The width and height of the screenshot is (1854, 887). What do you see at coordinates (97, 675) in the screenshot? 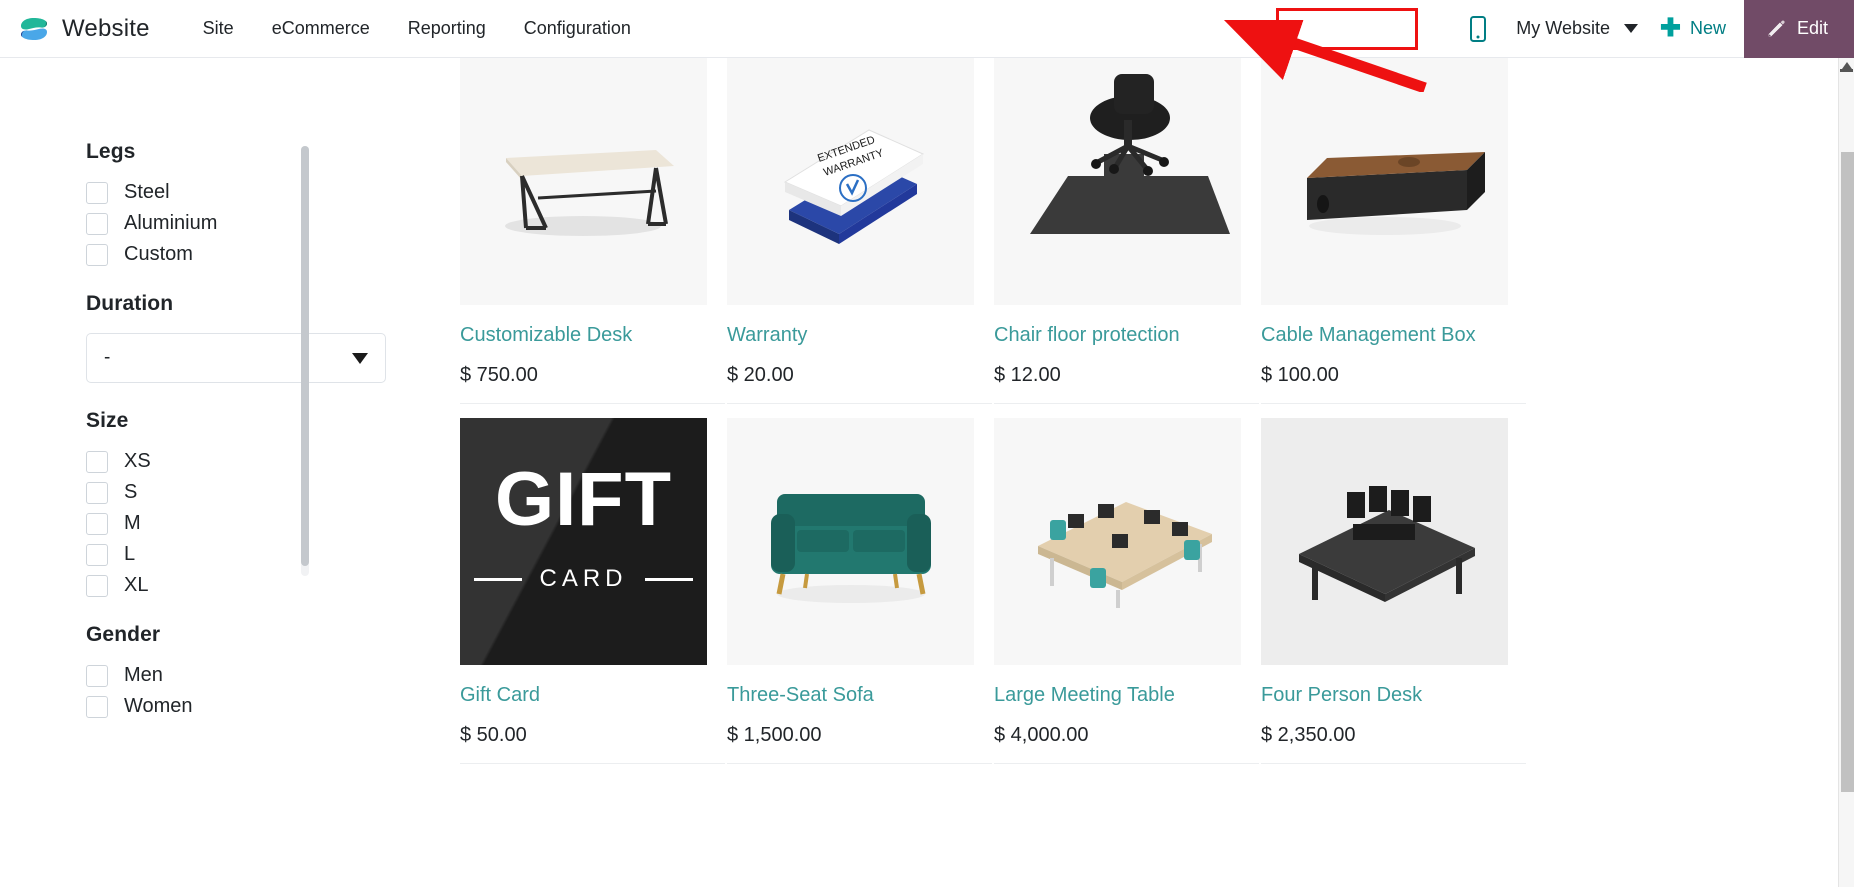
I see `checkbox-men` at bounding box center [97, 675].